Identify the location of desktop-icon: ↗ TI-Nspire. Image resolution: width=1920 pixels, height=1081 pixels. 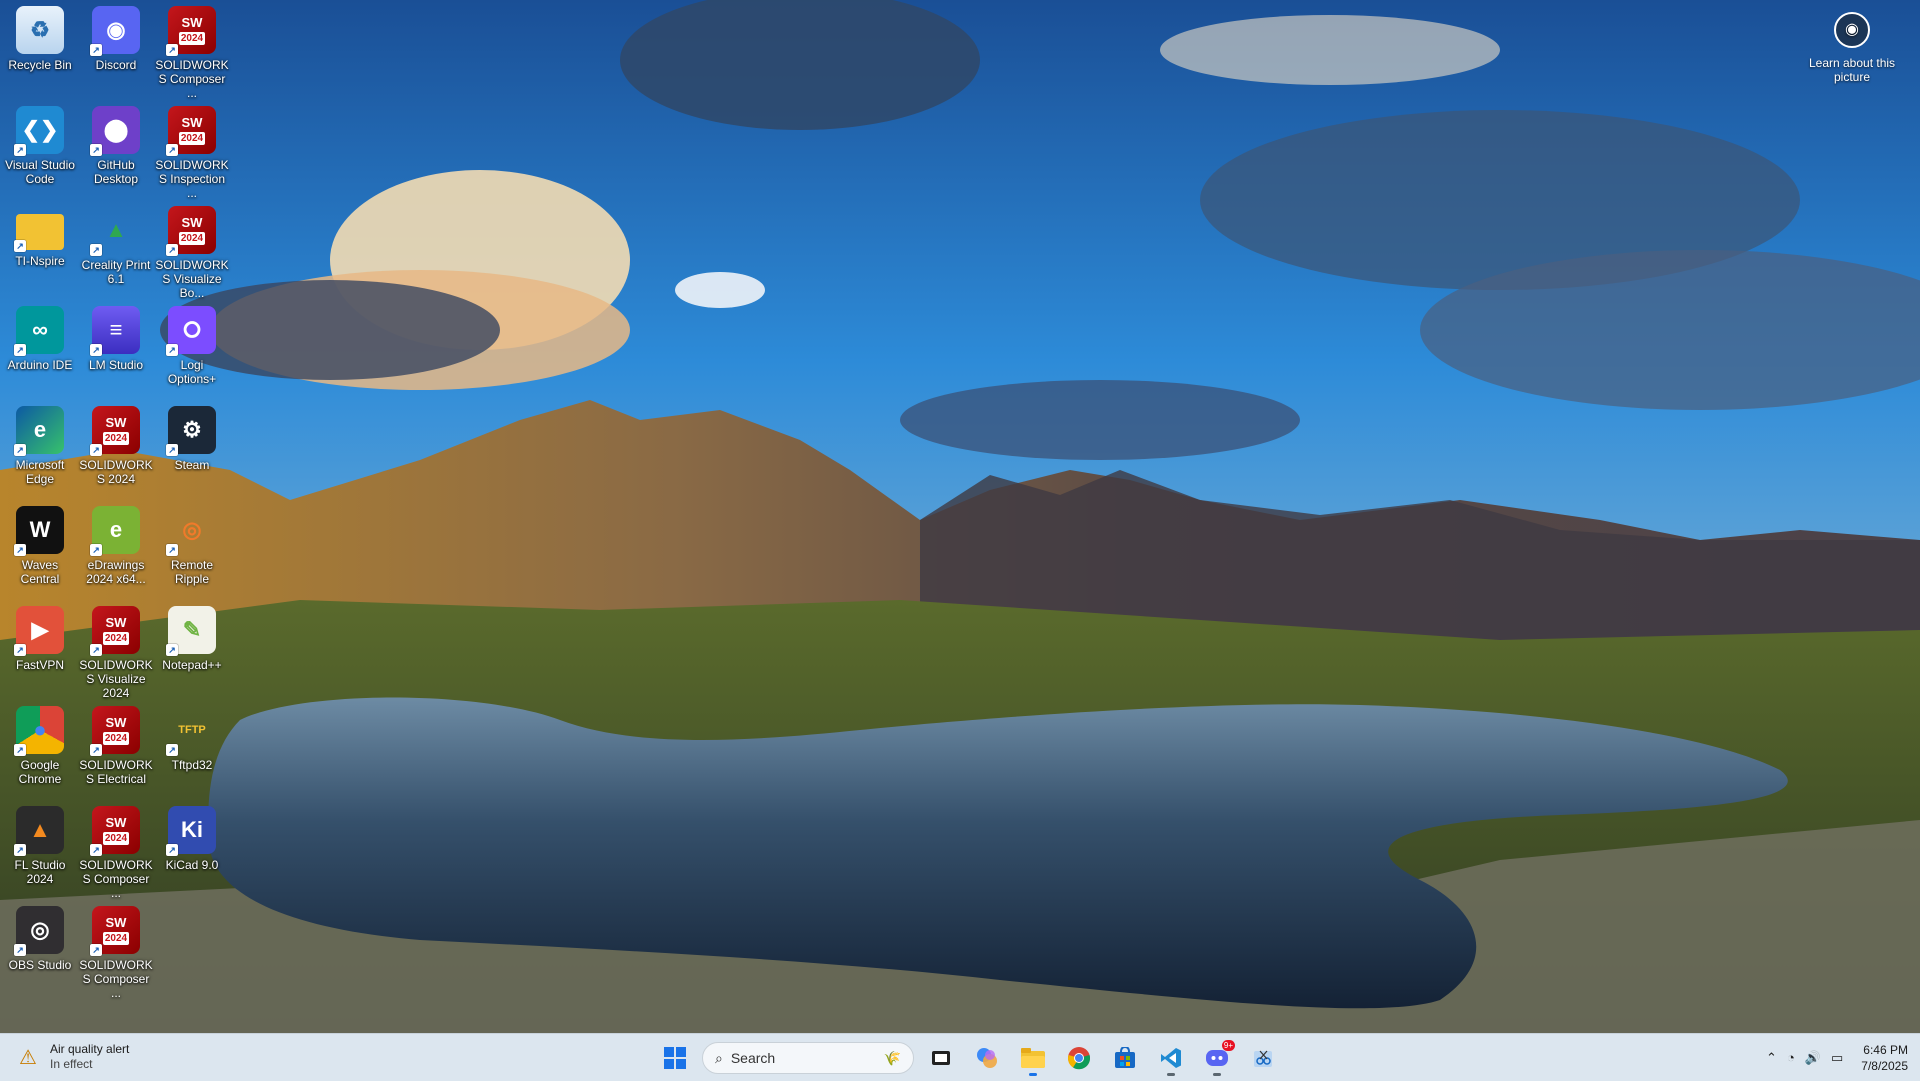
(40, 237).